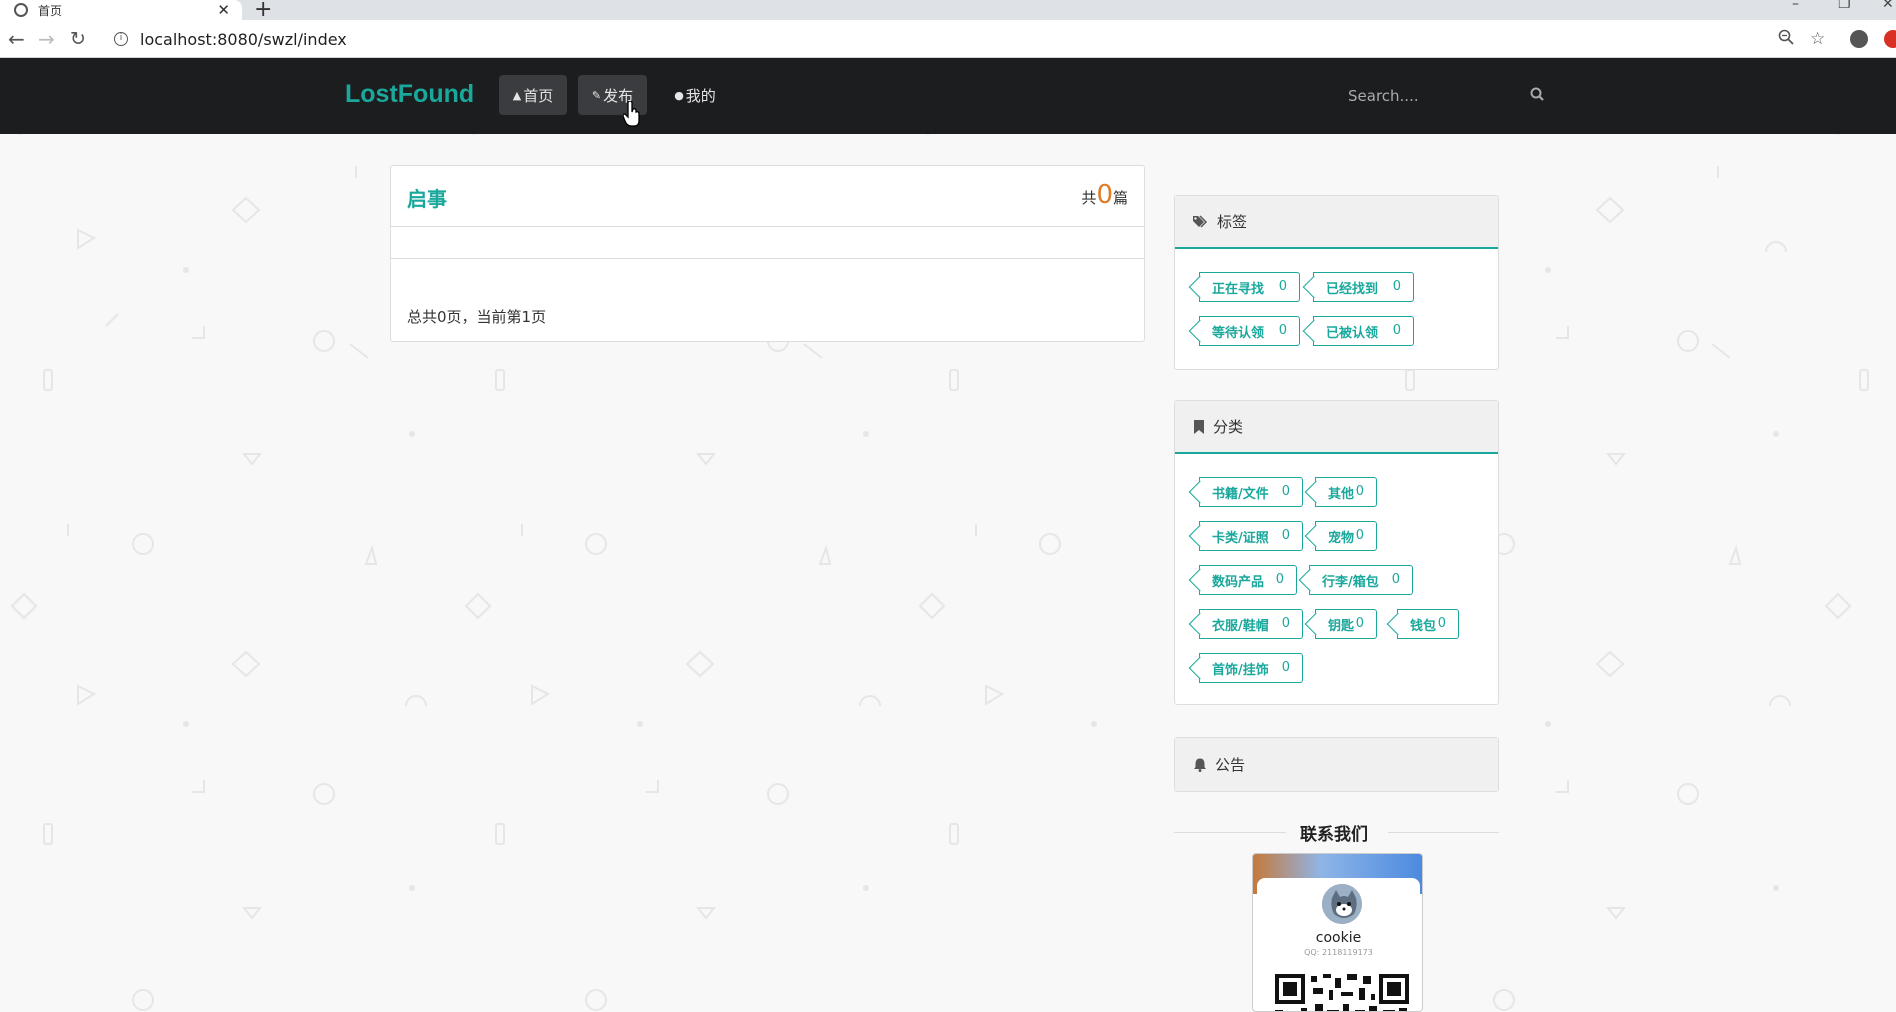 The image size is (1896, 1012). Describe the element at coordinates (1537, 94) in the screenshot. I see `search-icon` at that location.